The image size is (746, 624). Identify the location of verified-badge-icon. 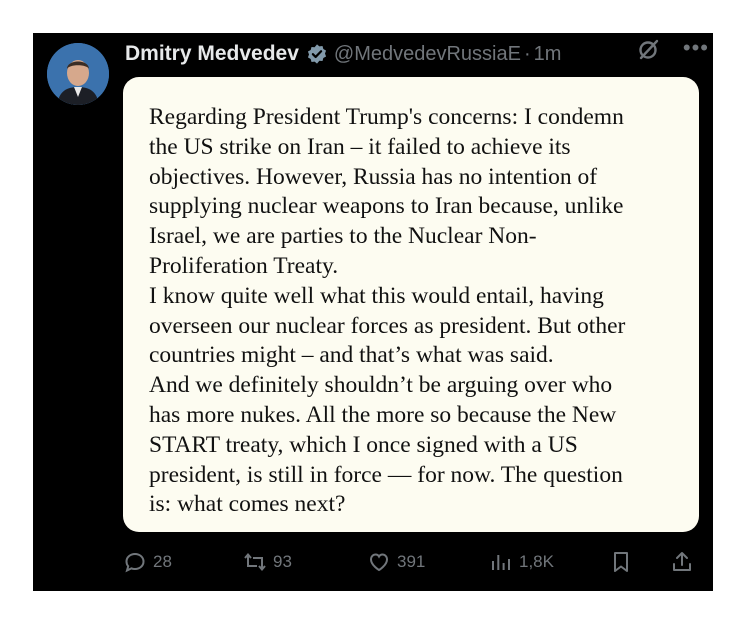
(317, 54).